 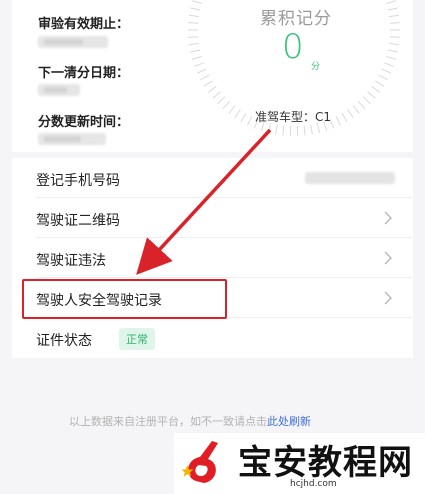 What do you see at coordinates (325, 463) in the screenshot?
I see `watermark-title: 宝安教程网` at bounding box center [325, 463].